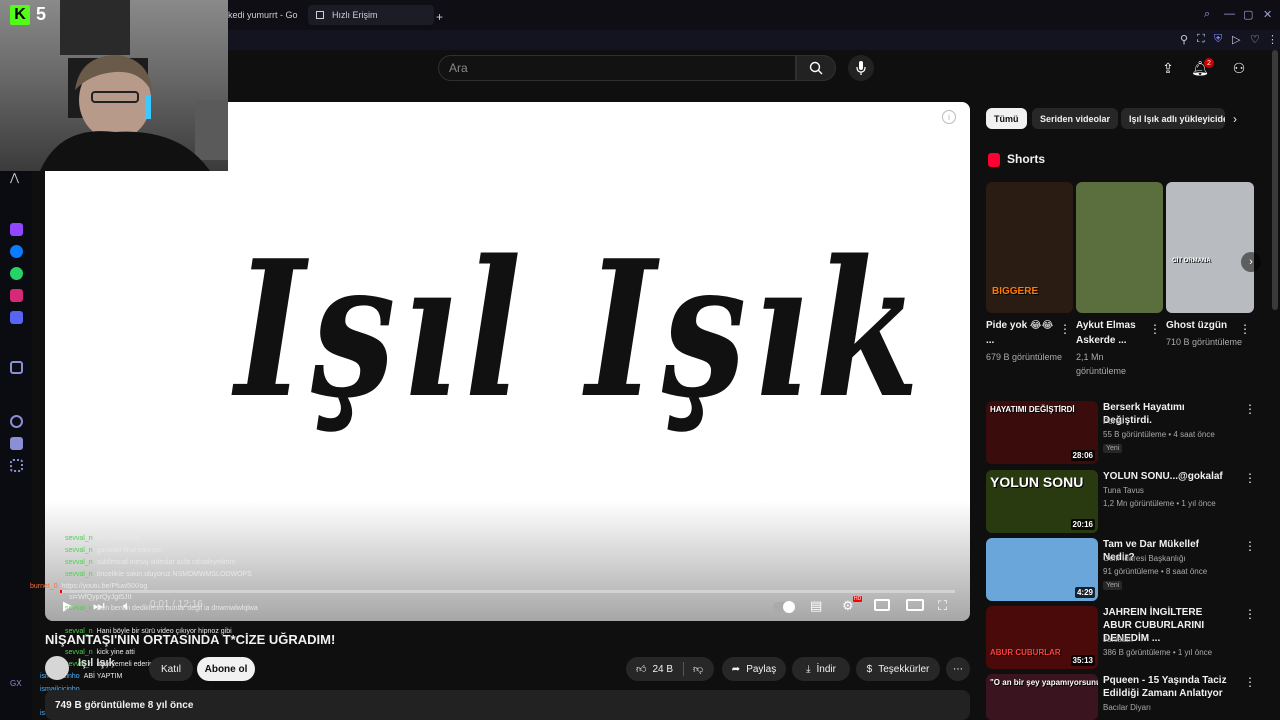 The image size is (1280, 720). What do you see at coordinates (1042, 501) in the screenshot?
I see `video-thumbnail: YOLUN SONU 20:16` at bounding box center [1042, 501].